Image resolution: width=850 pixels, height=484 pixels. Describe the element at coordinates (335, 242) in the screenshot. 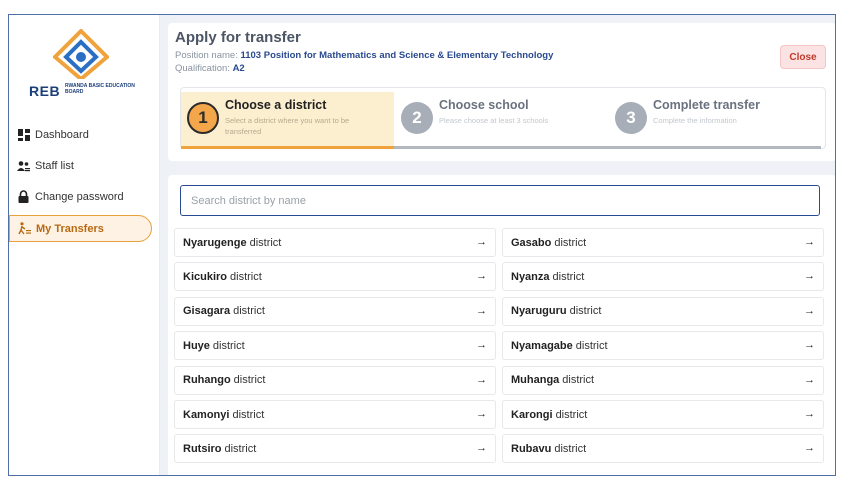

I see `district-item: Nyarugenge district →` at that location.